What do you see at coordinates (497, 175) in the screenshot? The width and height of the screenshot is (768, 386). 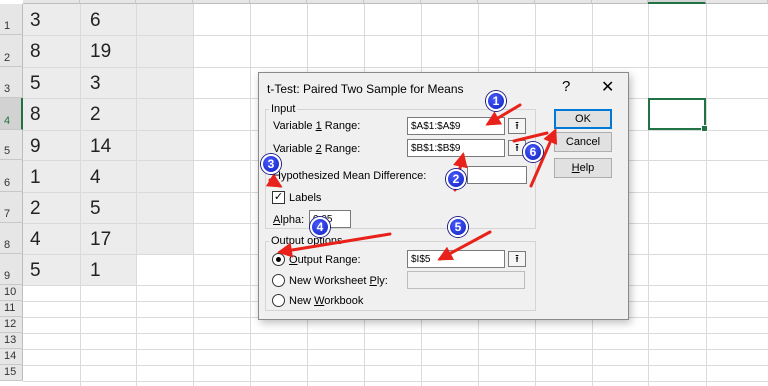 I see `hypothesized-mean-difference-input` at bounding box center [497, 175].